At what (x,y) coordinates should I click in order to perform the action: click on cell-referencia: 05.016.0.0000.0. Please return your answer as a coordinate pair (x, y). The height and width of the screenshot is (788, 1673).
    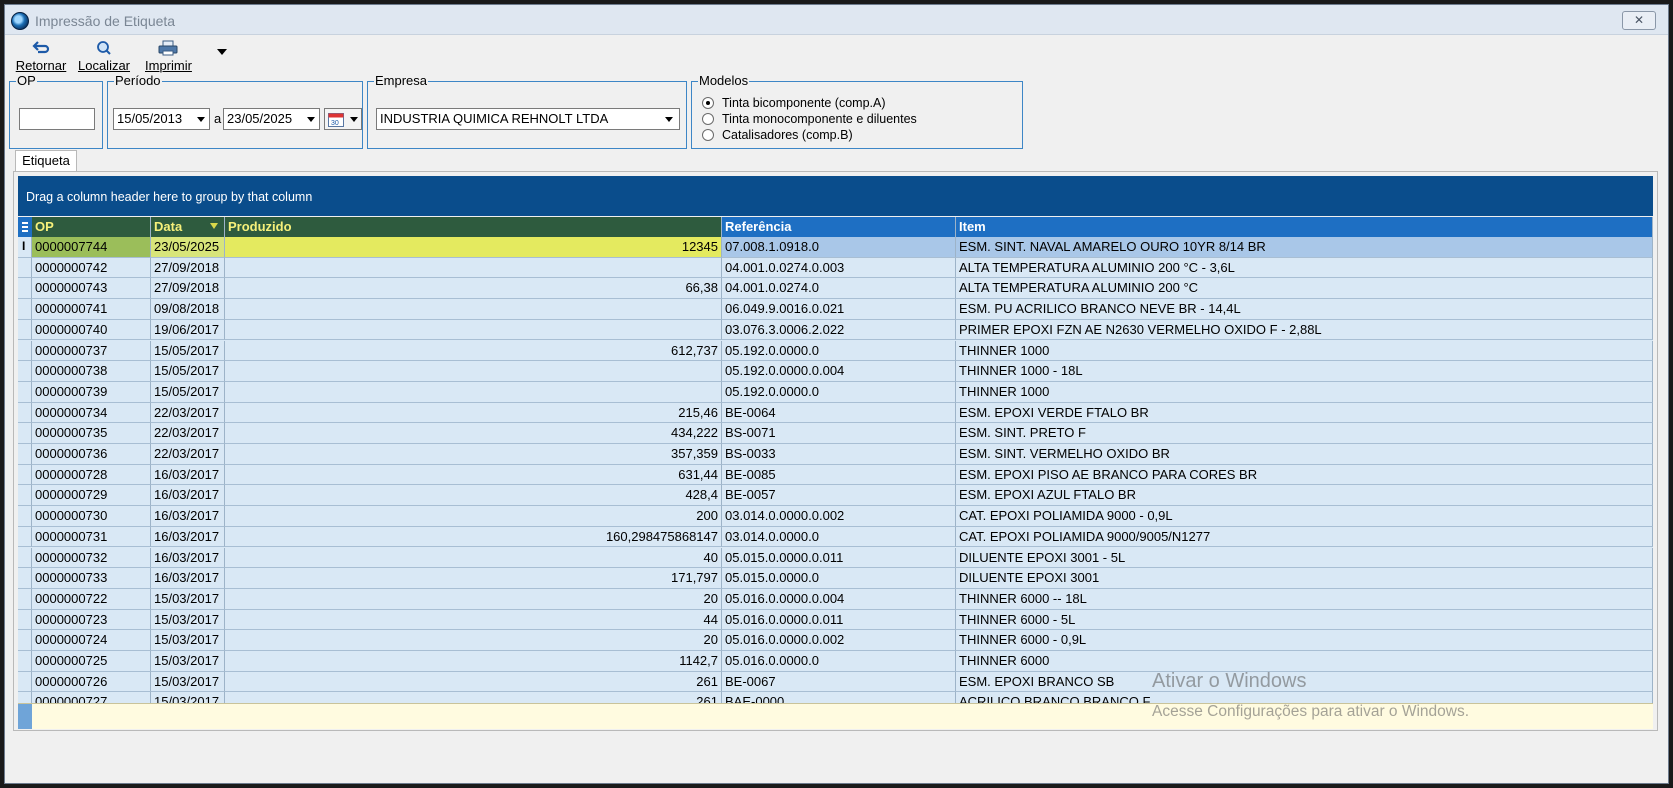
    Looking at the image, I should click on (839, 661).